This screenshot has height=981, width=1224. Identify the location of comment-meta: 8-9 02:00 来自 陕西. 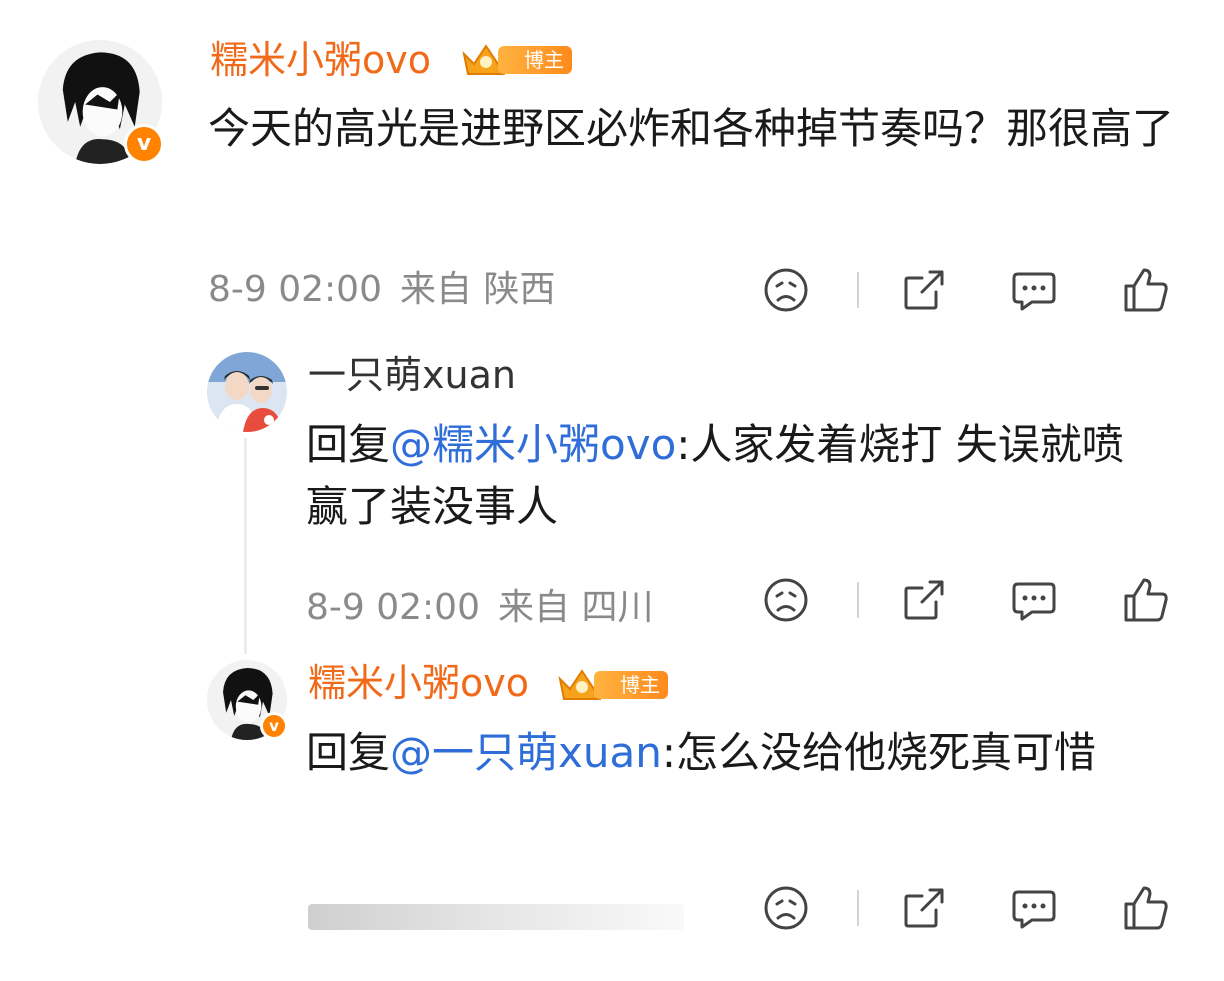
(390, 290).